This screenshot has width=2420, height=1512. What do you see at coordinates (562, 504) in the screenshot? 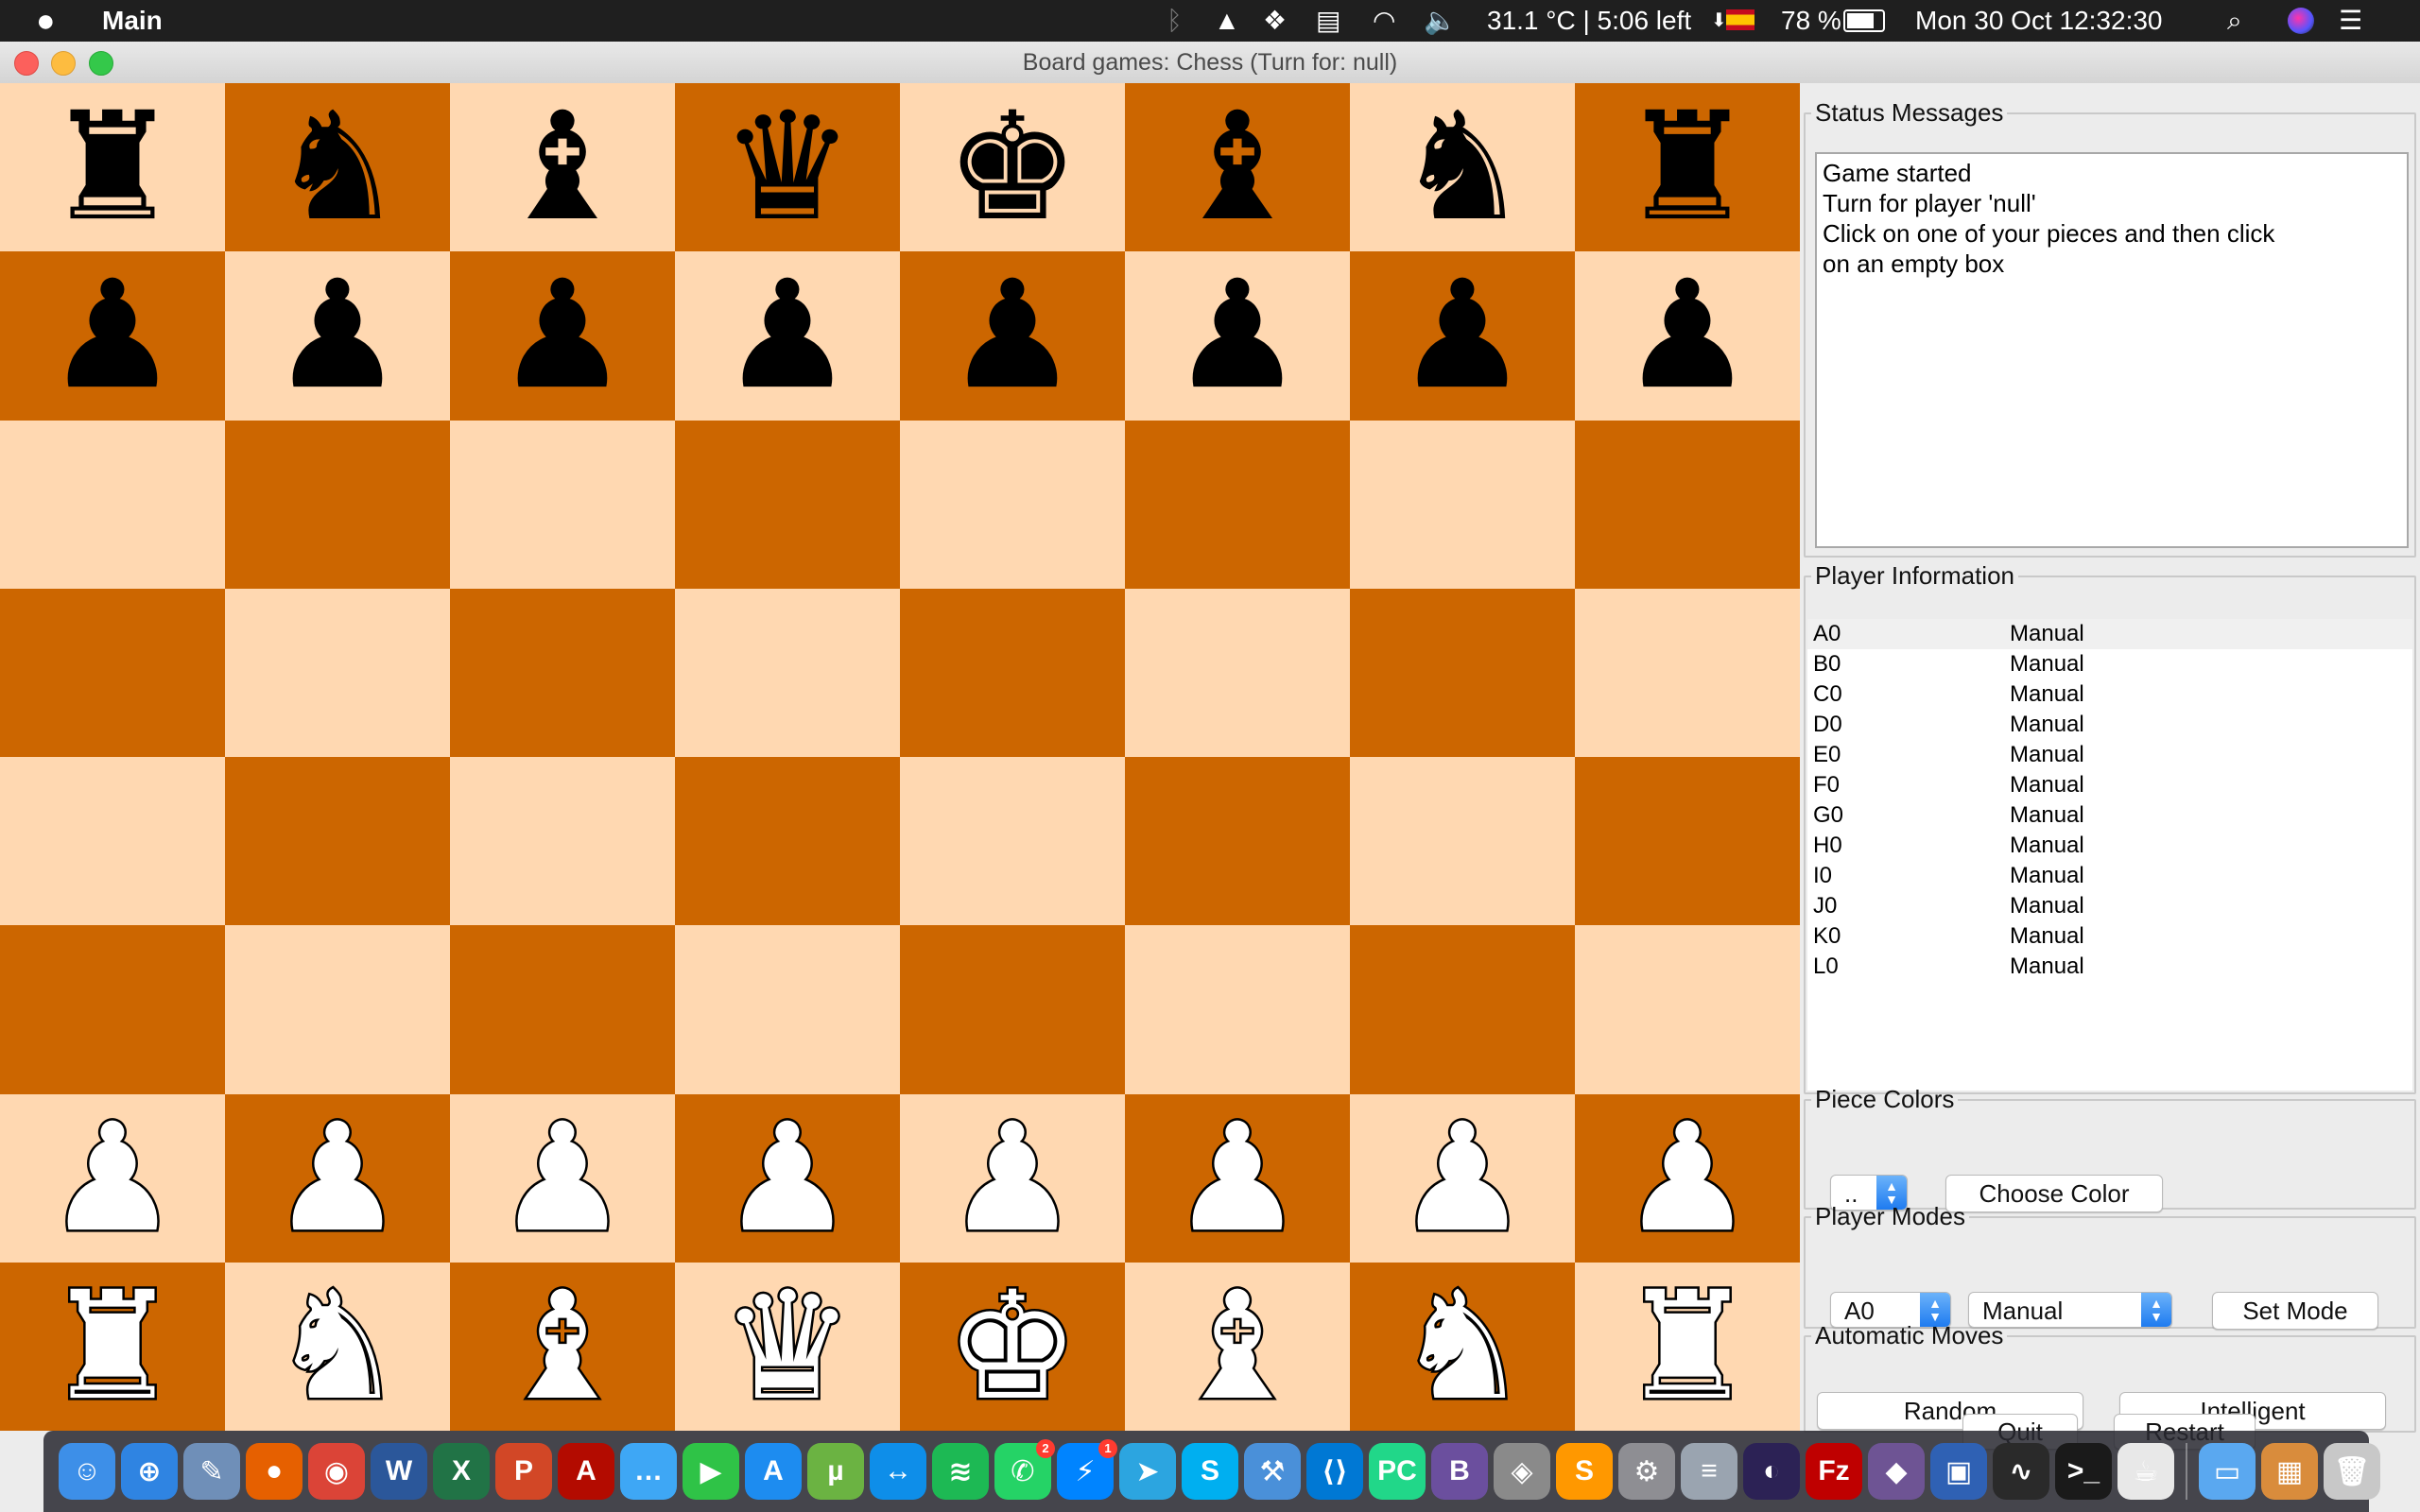
I see `square-c6` at bounding box center [562, 504].